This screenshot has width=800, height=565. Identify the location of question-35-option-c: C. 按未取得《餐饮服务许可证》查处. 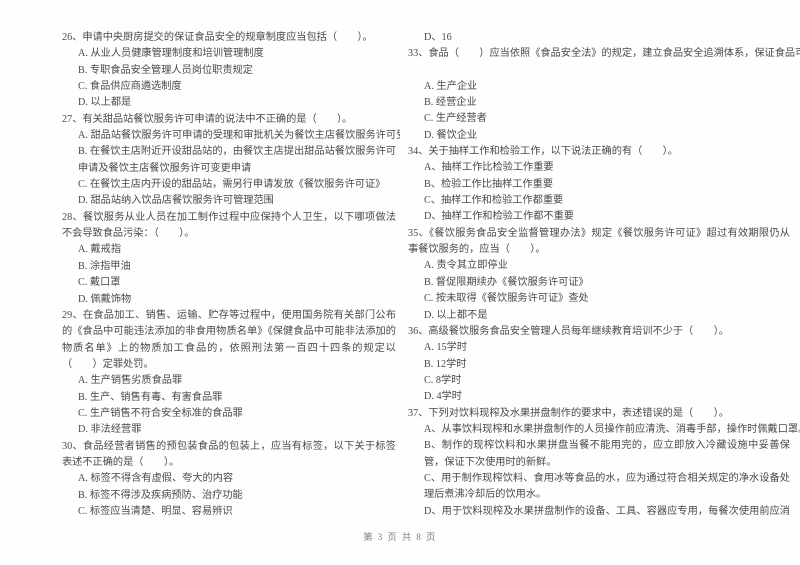
(506, 299).